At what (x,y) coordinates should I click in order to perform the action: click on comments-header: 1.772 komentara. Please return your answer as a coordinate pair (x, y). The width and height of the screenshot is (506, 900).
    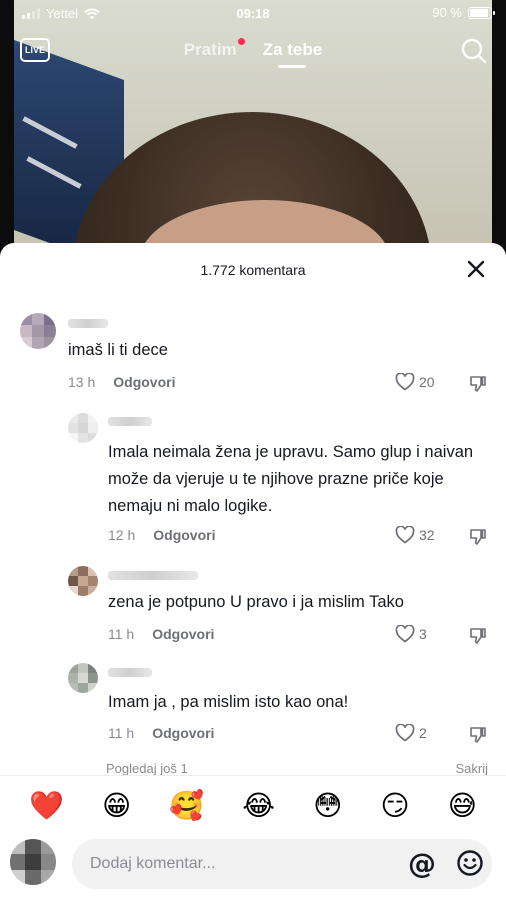
    Looking at the image, I should click on (253, 269).